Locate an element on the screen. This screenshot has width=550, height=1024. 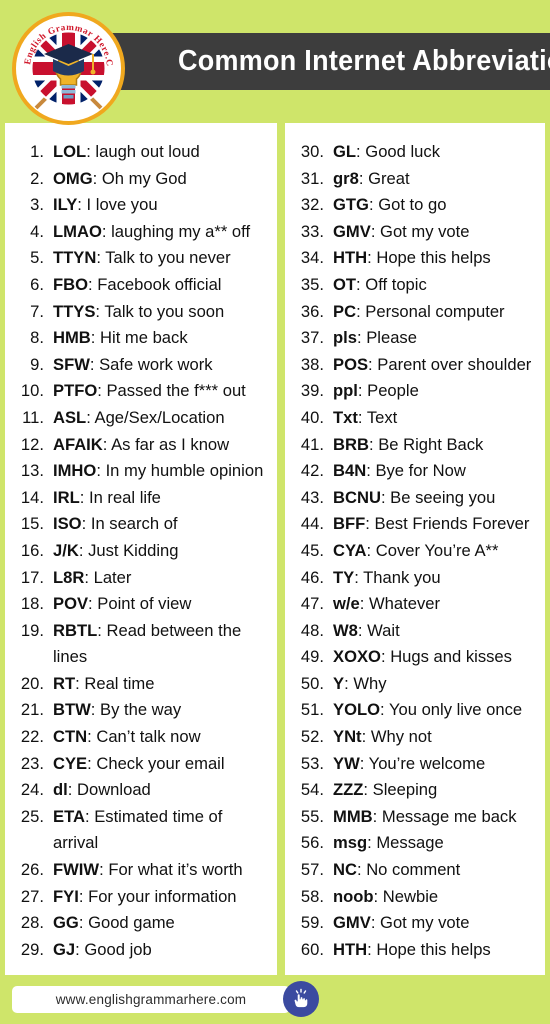
abbreviation-body: L8R: Later is located at coordinates (162, 578).